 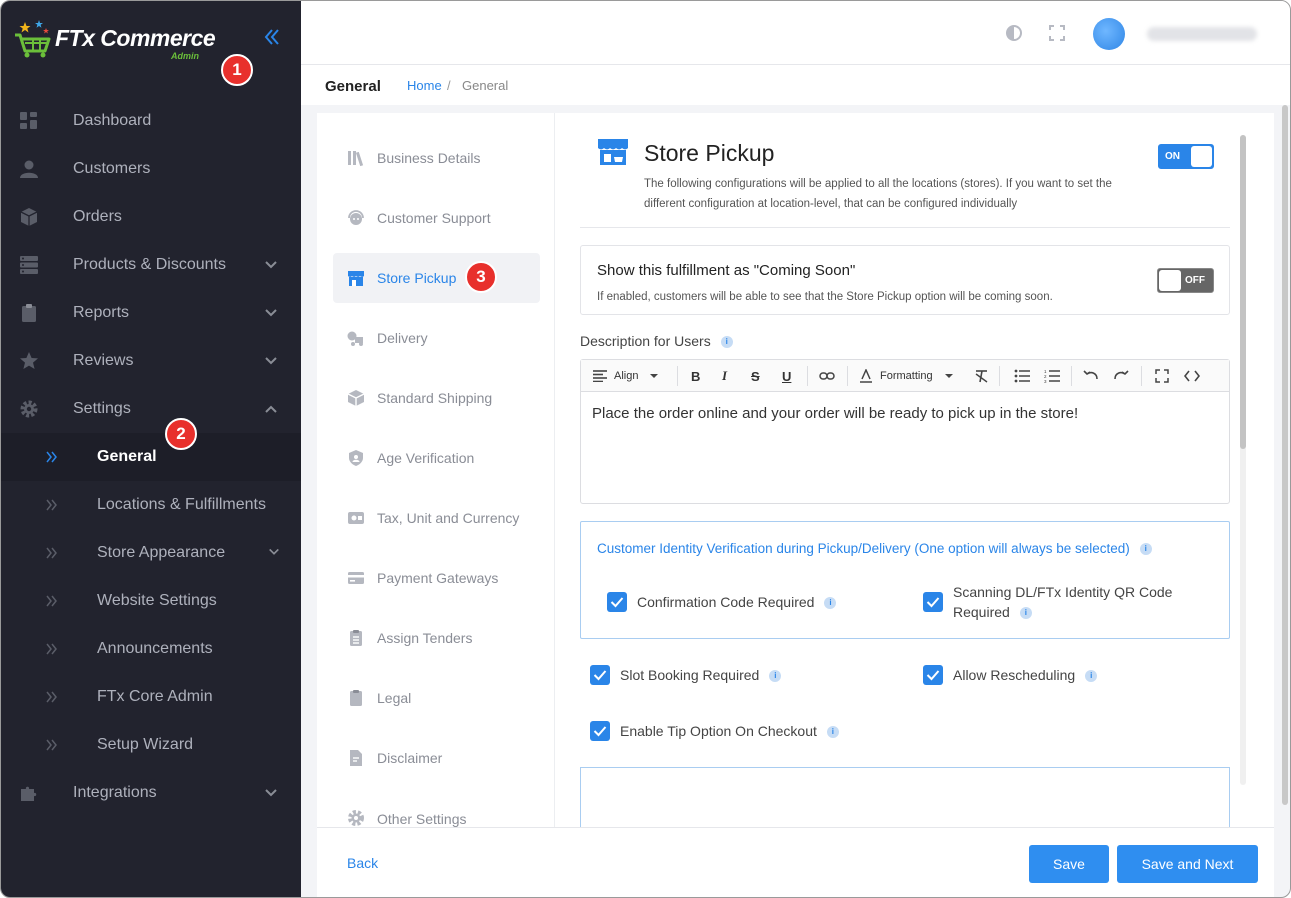 What do you see at coordinates (617, 602) in the screenshot?
I see `confirmation-code-checkbox` at bounding box center [617, 602].